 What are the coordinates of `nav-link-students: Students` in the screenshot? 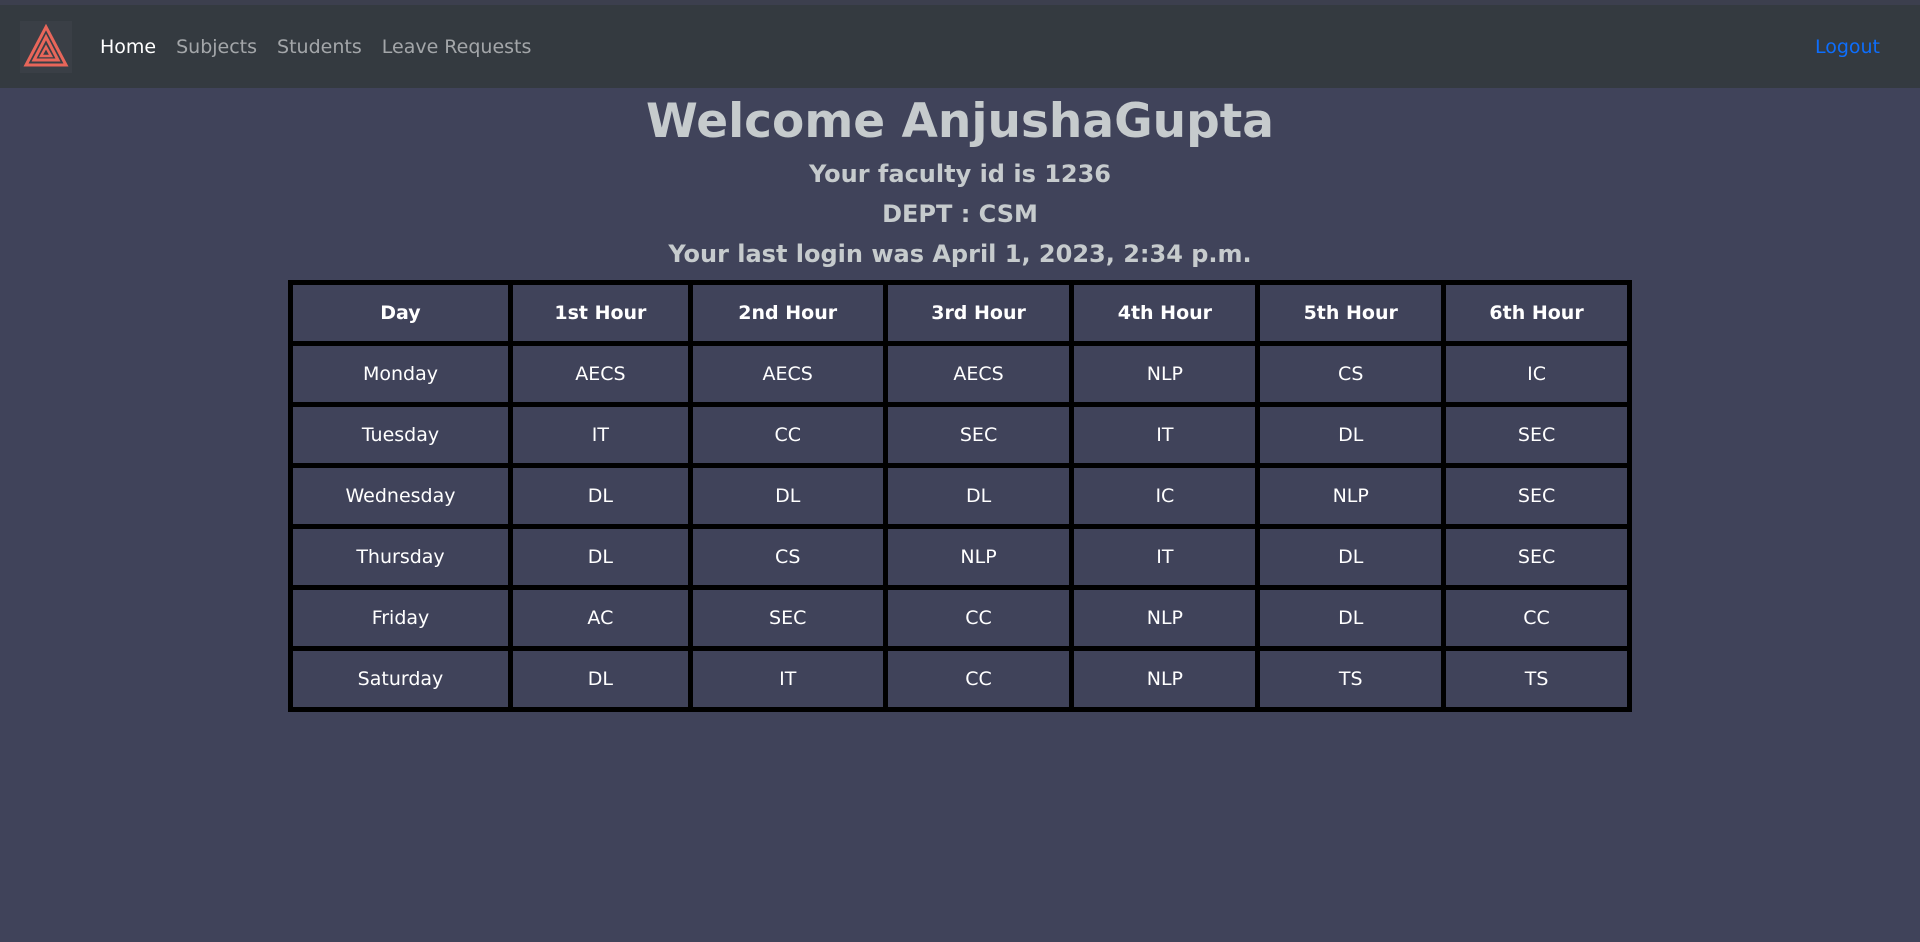 It's located at (319, 47).